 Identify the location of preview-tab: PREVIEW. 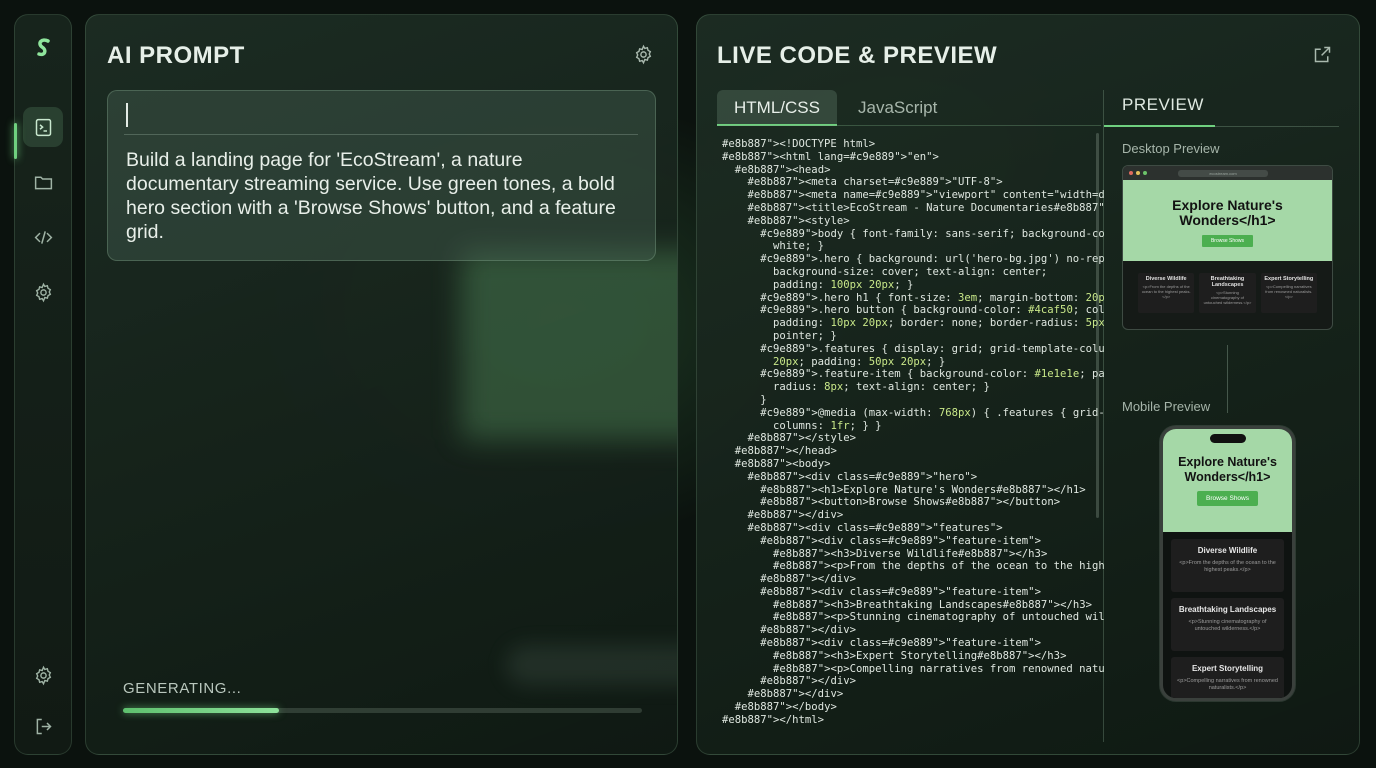
(1163, 105).